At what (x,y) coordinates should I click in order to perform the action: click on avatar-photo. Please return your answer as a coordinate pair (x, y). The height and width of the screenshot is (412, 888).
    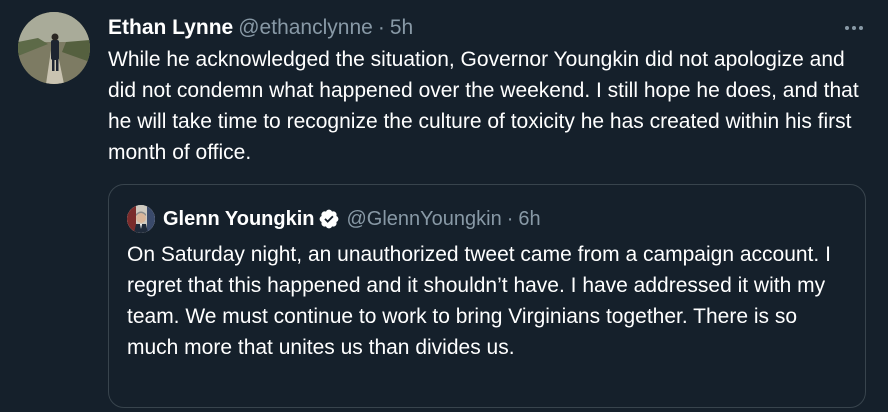
    Looking at the image, I should click on (54, 48).